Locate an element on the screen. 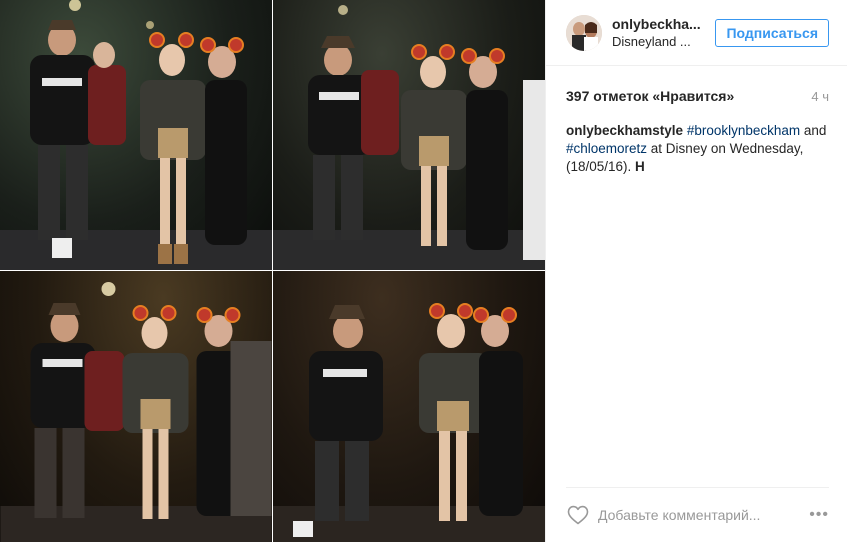 This screenshot has width=847, height=542. avatar is located at coordinates (584, 32).